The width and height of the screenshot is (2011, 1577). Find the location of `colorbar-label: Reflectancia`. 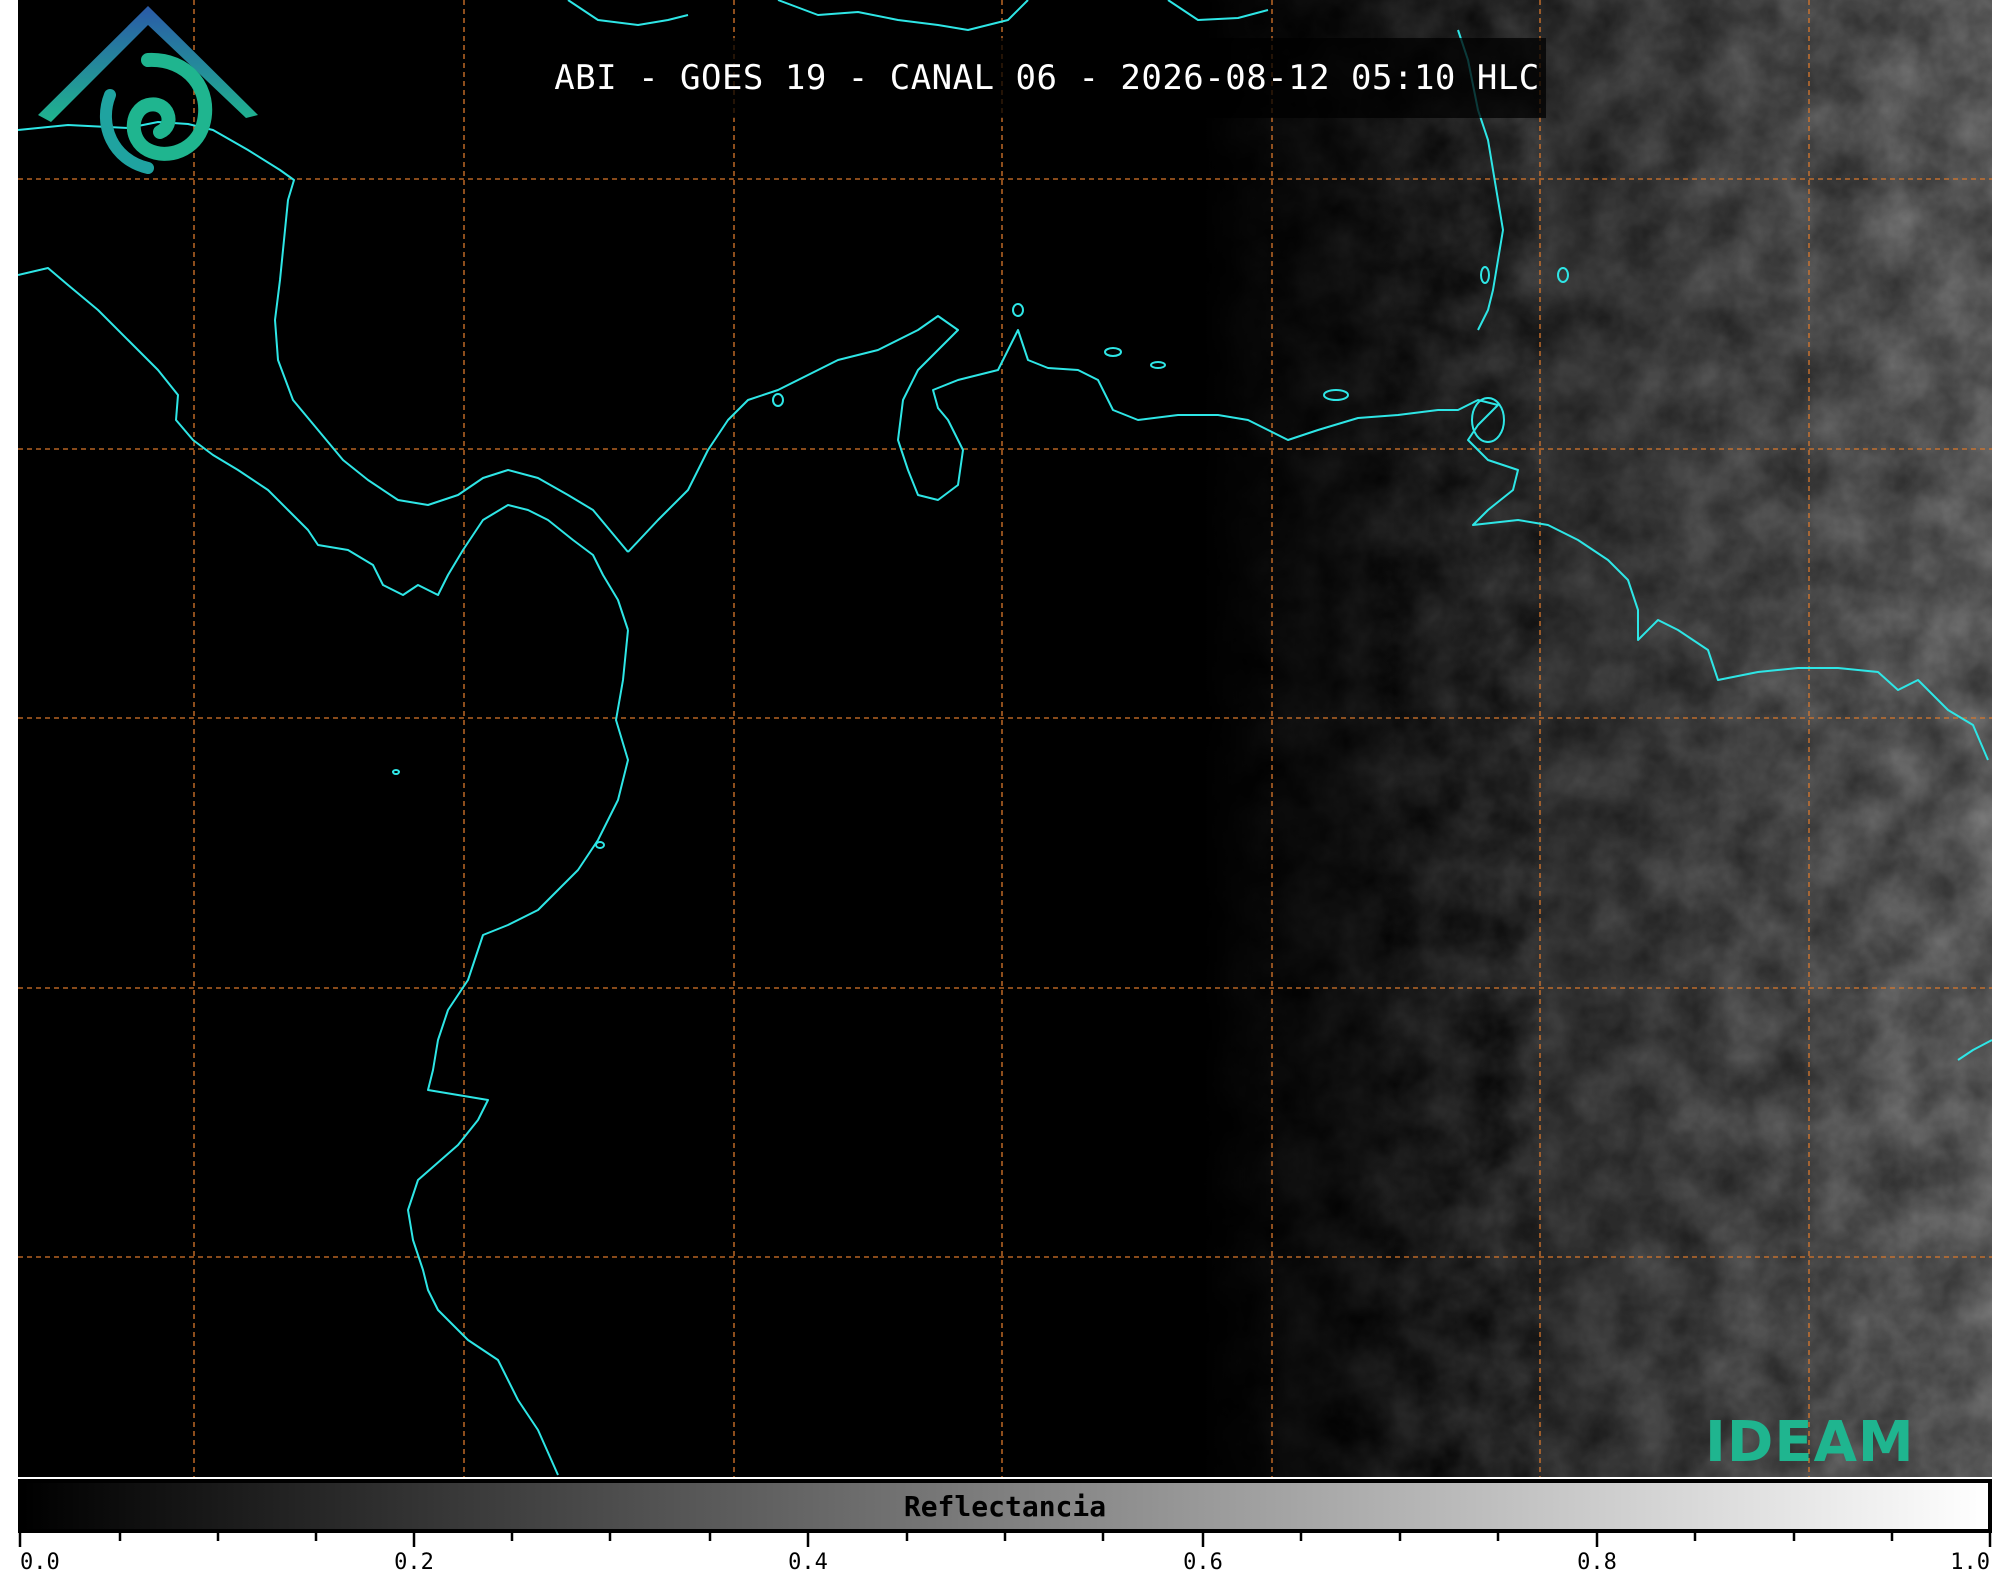

colorbar-label: Reflectancia is located at coordinates (1005, 1506).